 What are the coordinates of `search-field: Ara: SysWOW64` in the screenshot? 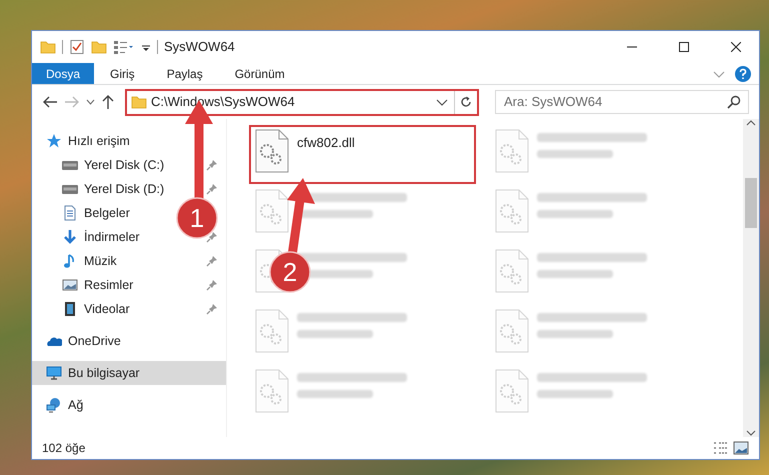 It's located at (622, 102).